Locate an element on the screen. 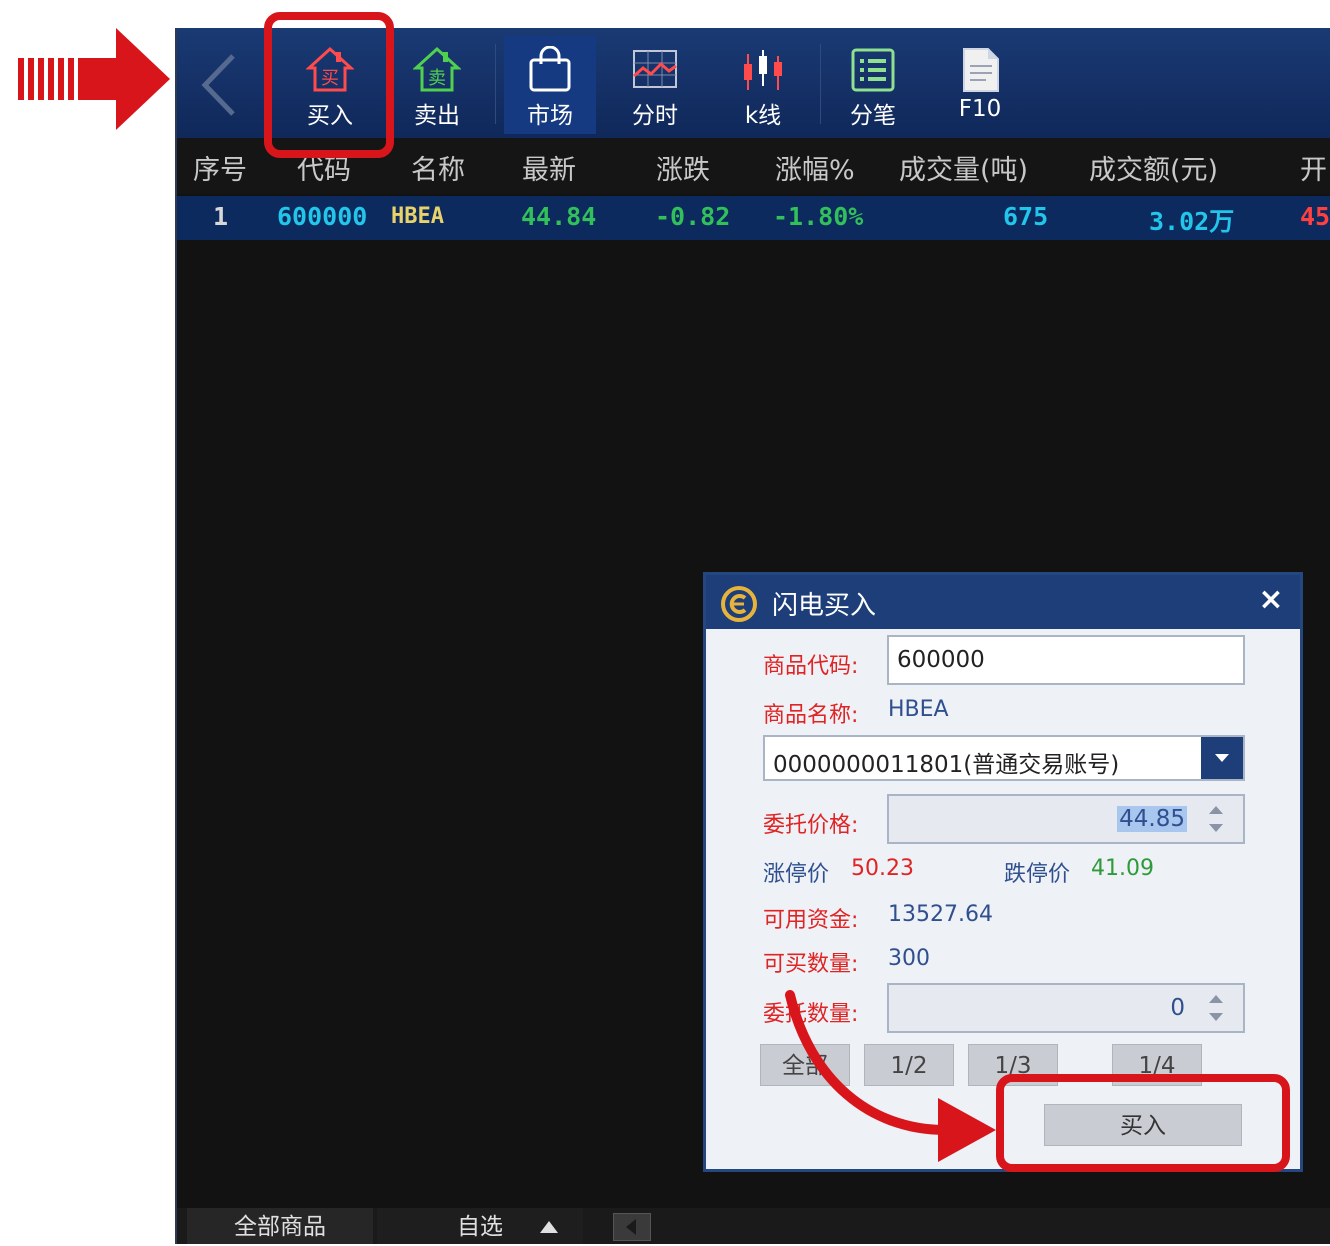 Image resolution: width=1330 pixels, height=1246 pixels. account-select: 0000000011801(普通交易账号) is located at coordinates (1004, 758).